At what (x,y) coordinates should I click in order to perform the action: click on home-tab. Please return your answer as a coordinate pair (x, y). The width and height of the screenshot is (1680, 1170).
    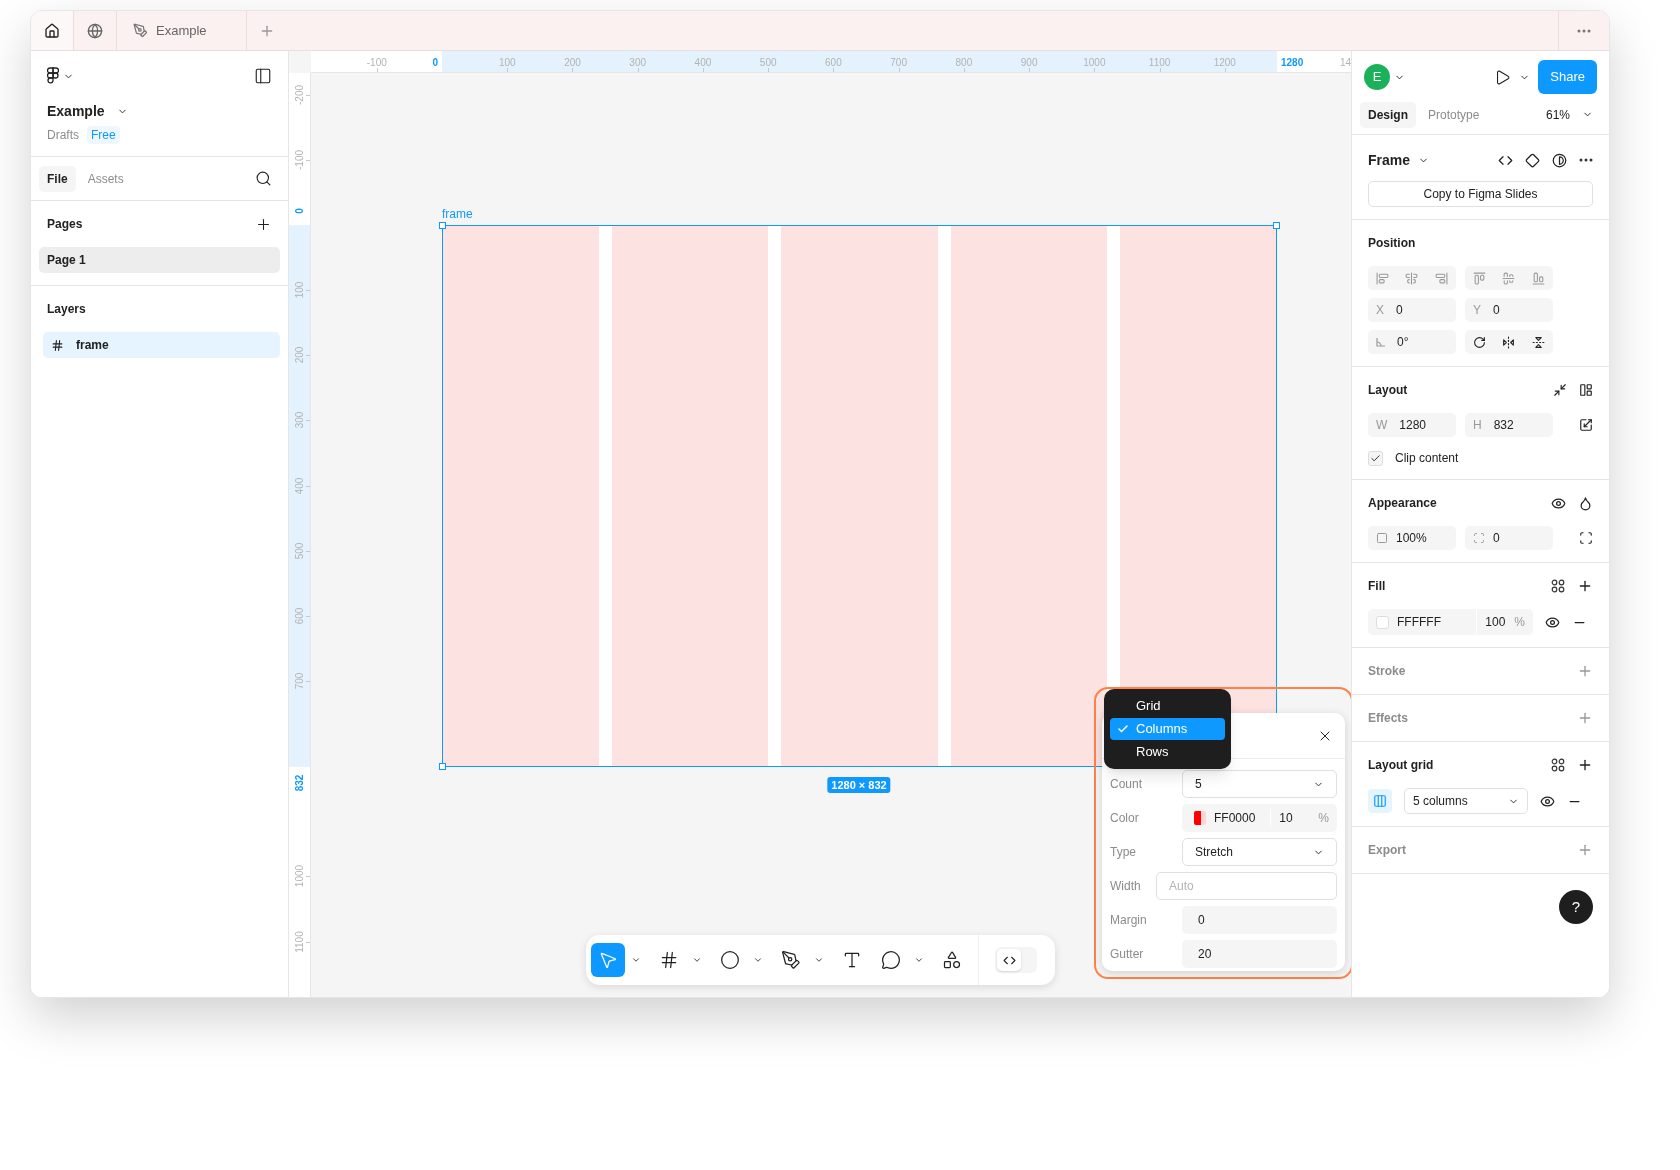
    Looking at the image, I should click on (52, 30).